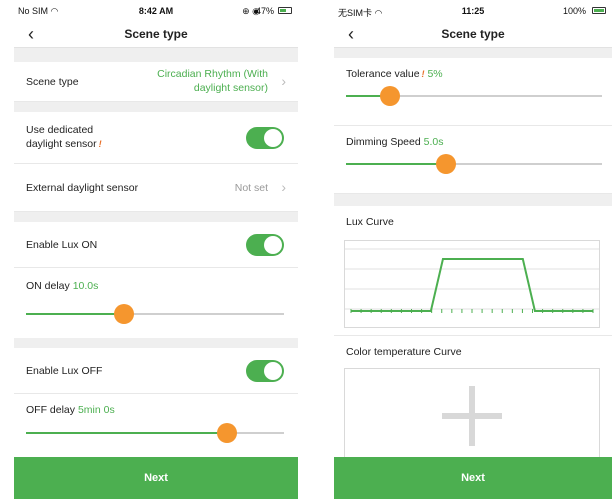  I want to click on status-bar: No SIM ◠ 8:42 AM ⊕ ◉ 47%, so click(156, 11).